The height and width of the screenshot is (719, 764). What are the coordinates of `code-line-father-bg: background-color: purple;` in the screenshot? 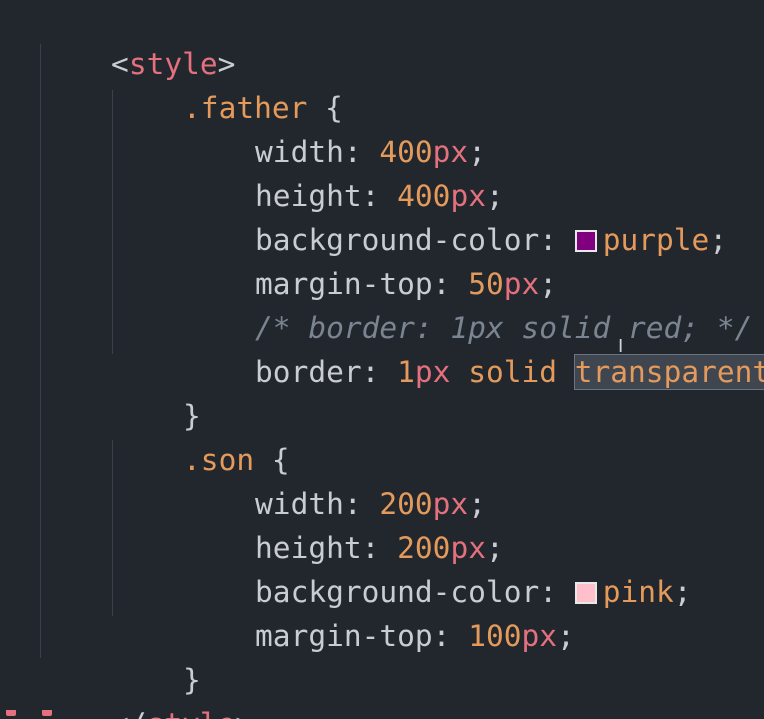 It's located at (455, 218).